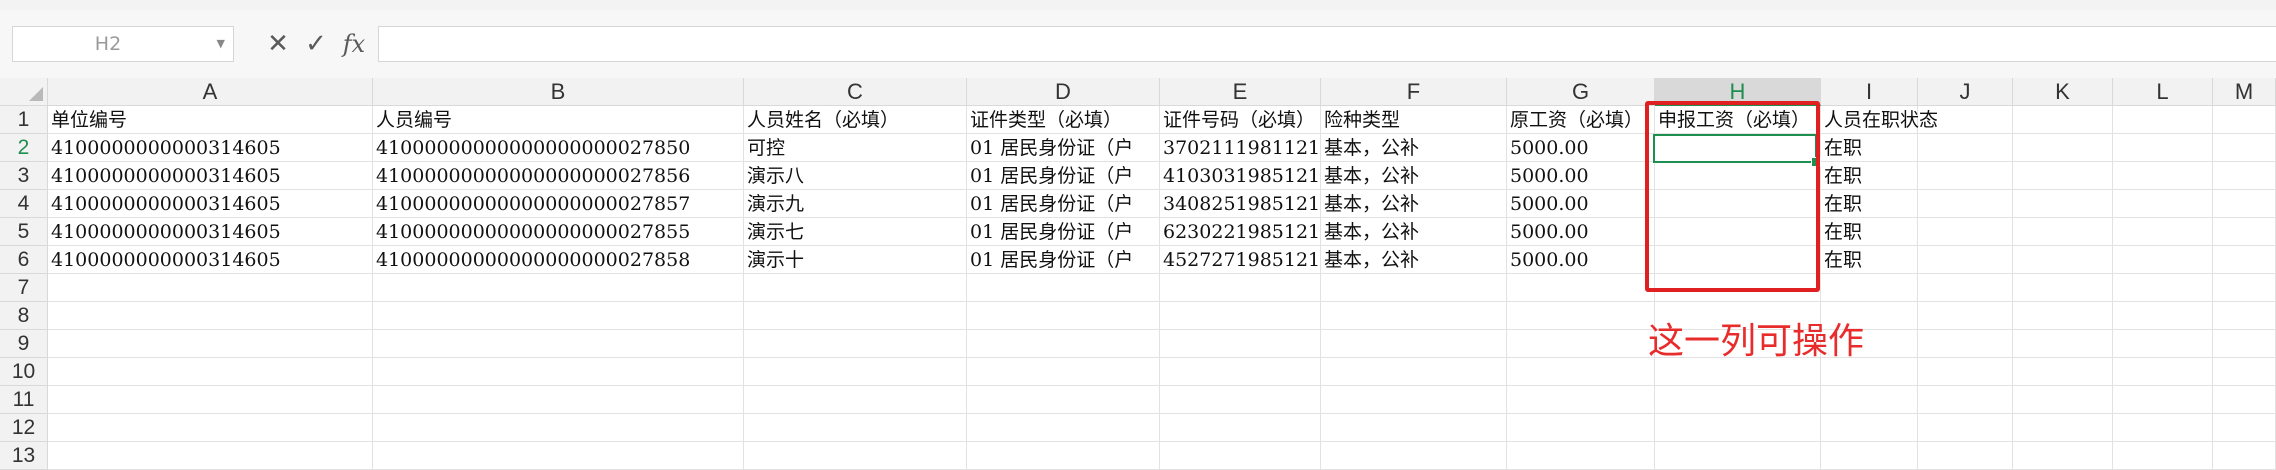 Image resolution: width=2276 pixels, height=470 pixels. What do you see at coordinates (1414, 260) in the screenshot?
I see `cell-f6: 基本，公补` at bounding box center [1414, 260].